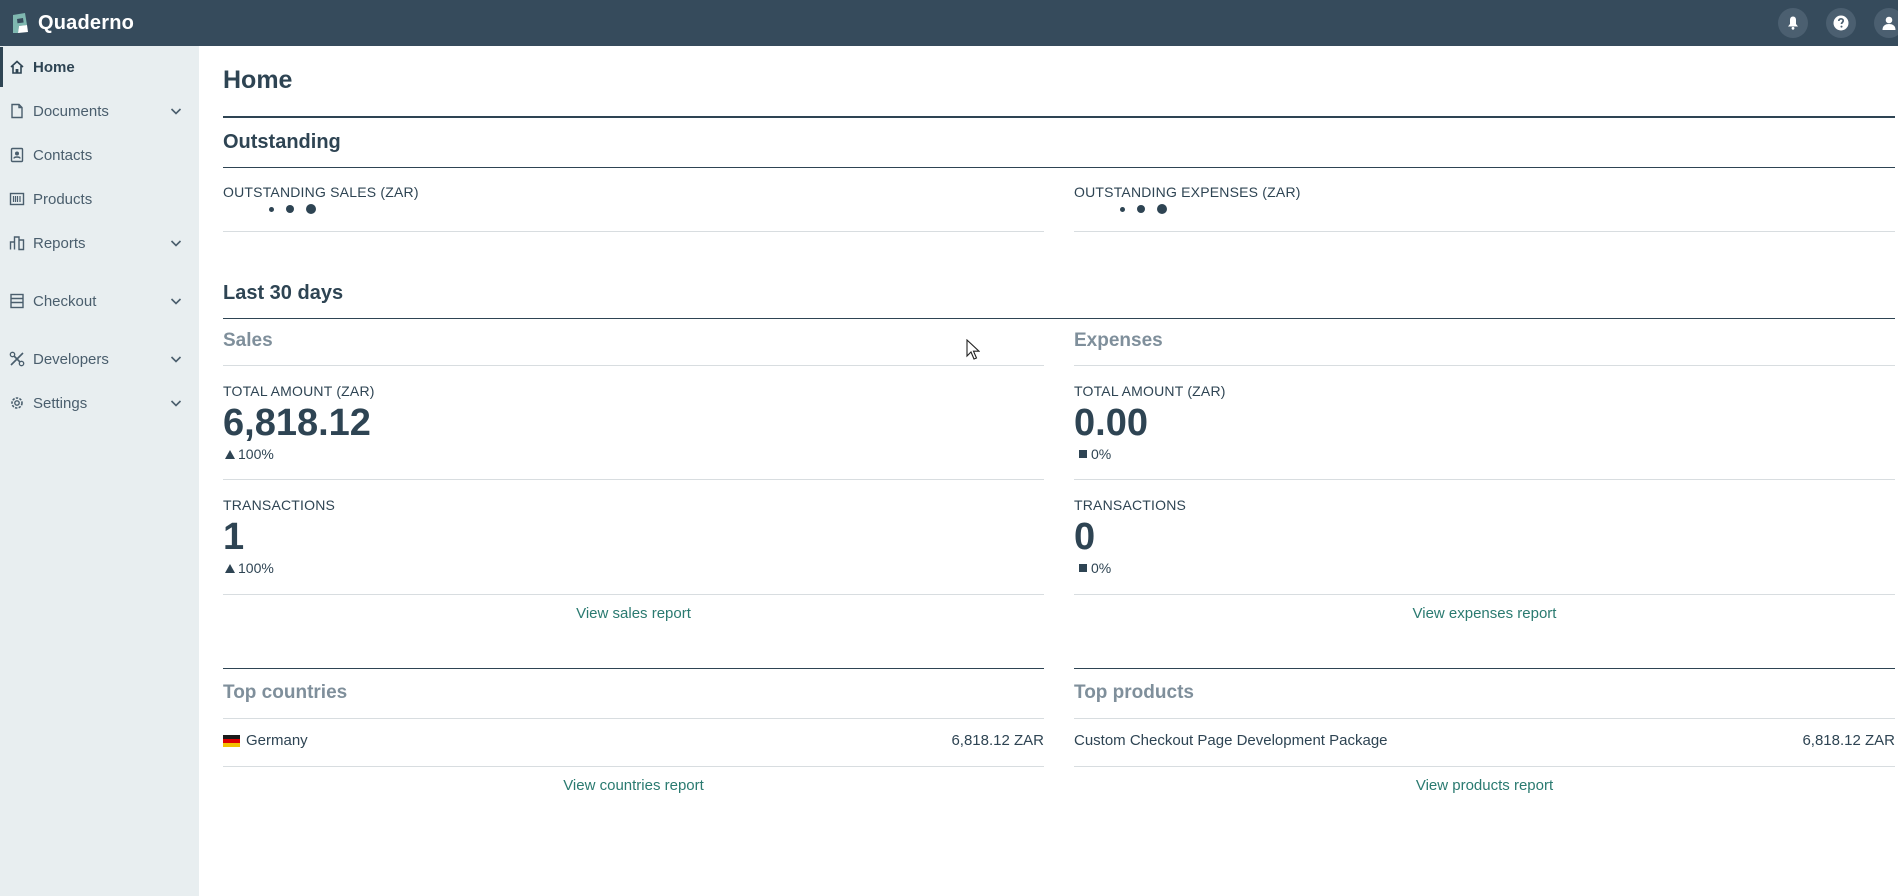 This screenshot has width=1898, height=896. What do you see at coordinates (17, 301) in the screenshot?
I see `checkout-icon` at bounding box center [17, 301].